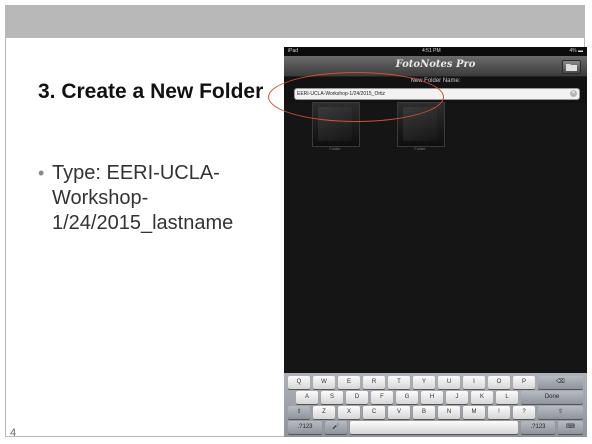  I want to click on key-exclamation: !, so click(499, 412).